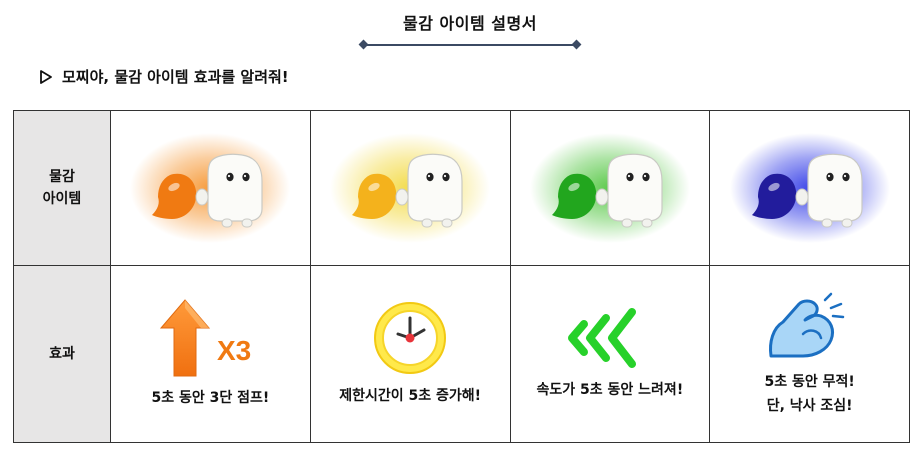 This screenshot has width=922, height=457. Describe the element at coordinates (210, 398) in the screenshot. I see `effect-jump-line1: 5초 동안 3단 점프!` at that location.